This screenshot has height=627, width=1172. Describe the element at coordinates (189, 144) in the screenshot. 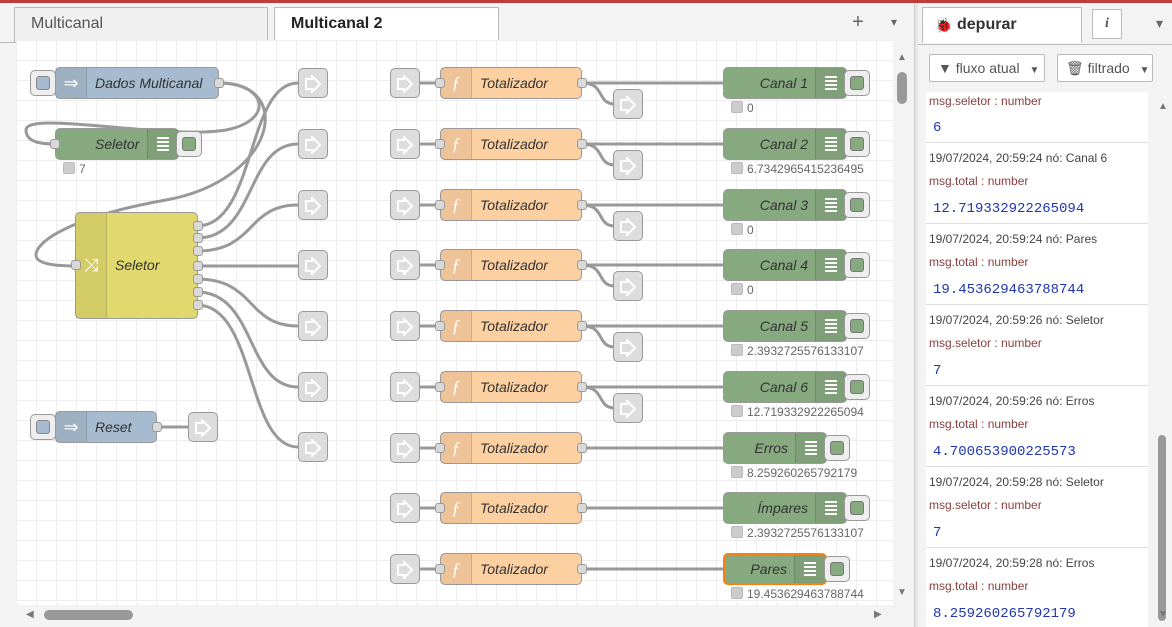

I see `debug-toggle-seletor` at that location.